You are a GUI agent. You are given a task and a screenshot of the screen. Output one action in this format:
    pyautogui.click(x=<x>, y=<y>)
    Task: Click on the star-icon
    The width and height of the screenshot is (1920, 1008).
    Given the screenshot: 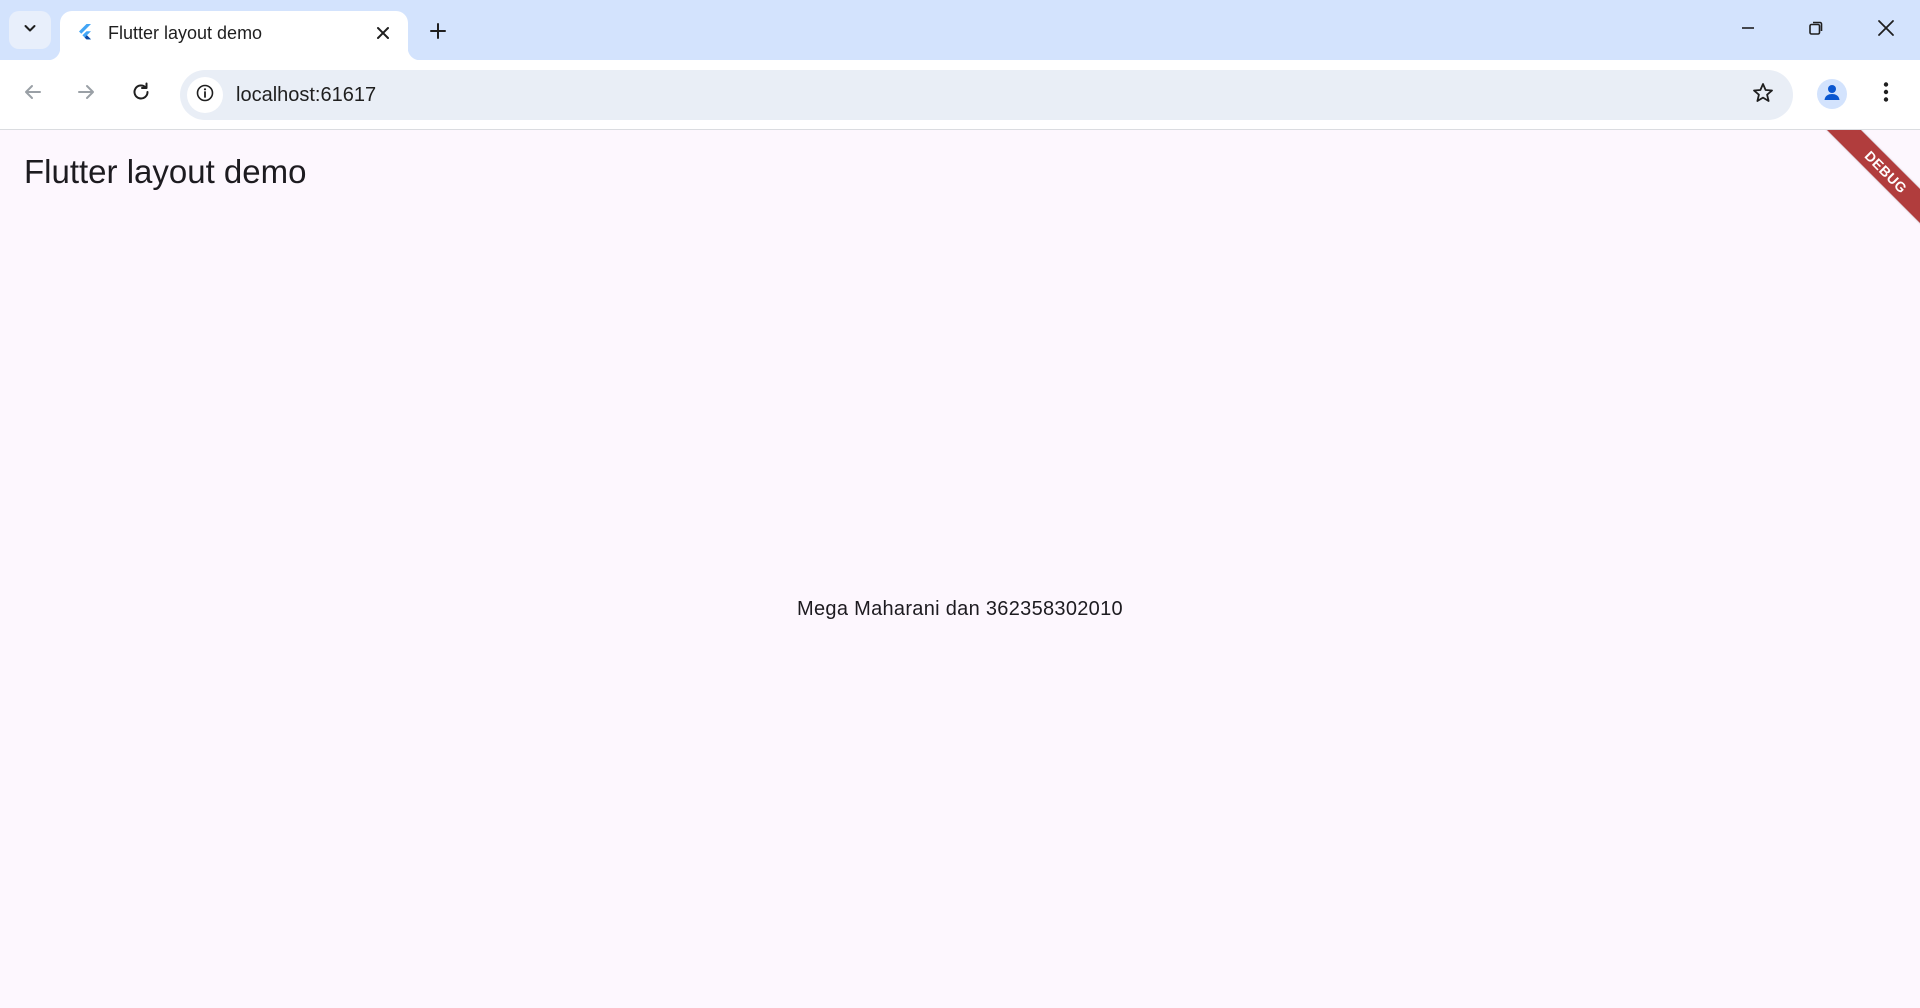 What is the action you would take?
    pyautogui.click(x=1763, y=95)
    